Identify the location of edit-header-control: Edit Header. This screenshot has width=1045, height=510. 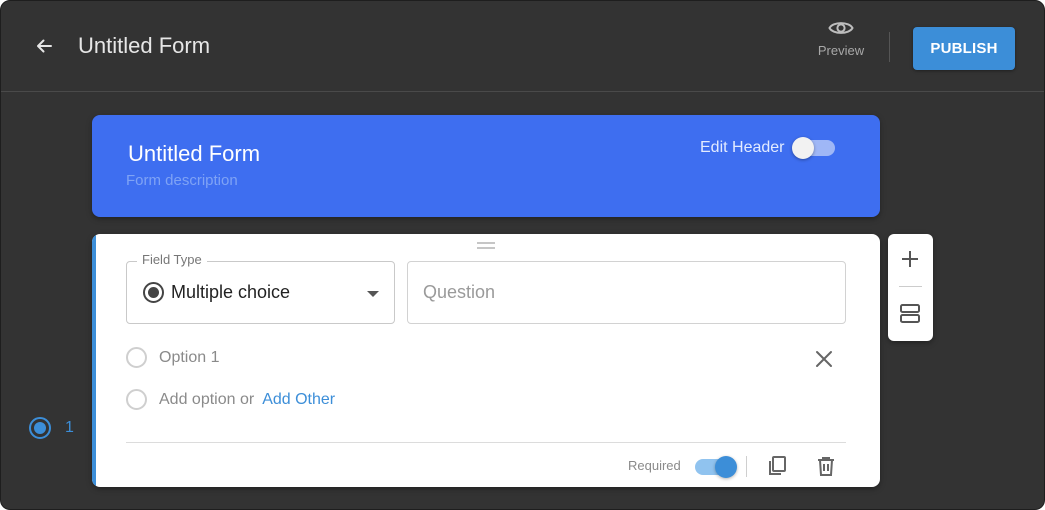
(767, 148).